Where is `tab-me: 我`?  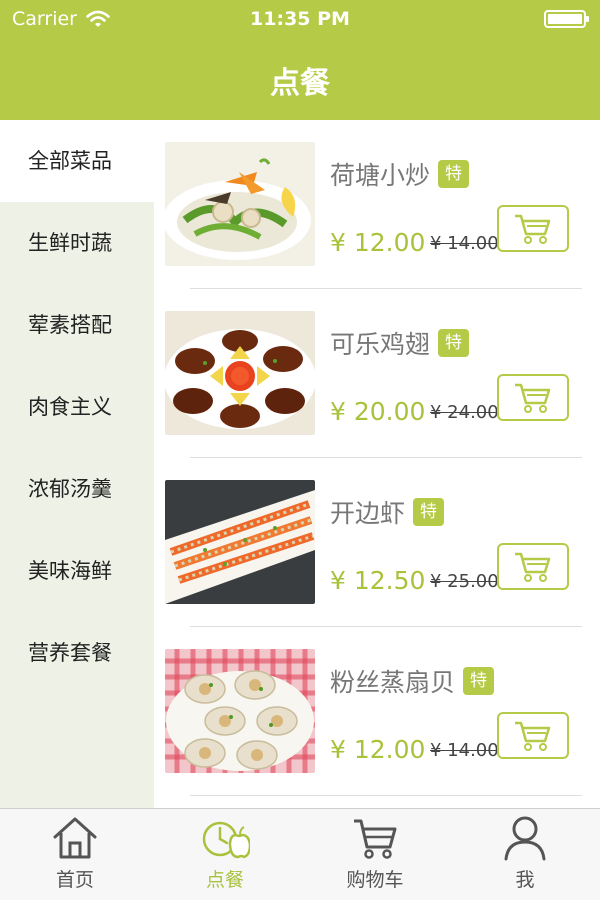 tab-me: 我 is located at coordinates (525, 854).